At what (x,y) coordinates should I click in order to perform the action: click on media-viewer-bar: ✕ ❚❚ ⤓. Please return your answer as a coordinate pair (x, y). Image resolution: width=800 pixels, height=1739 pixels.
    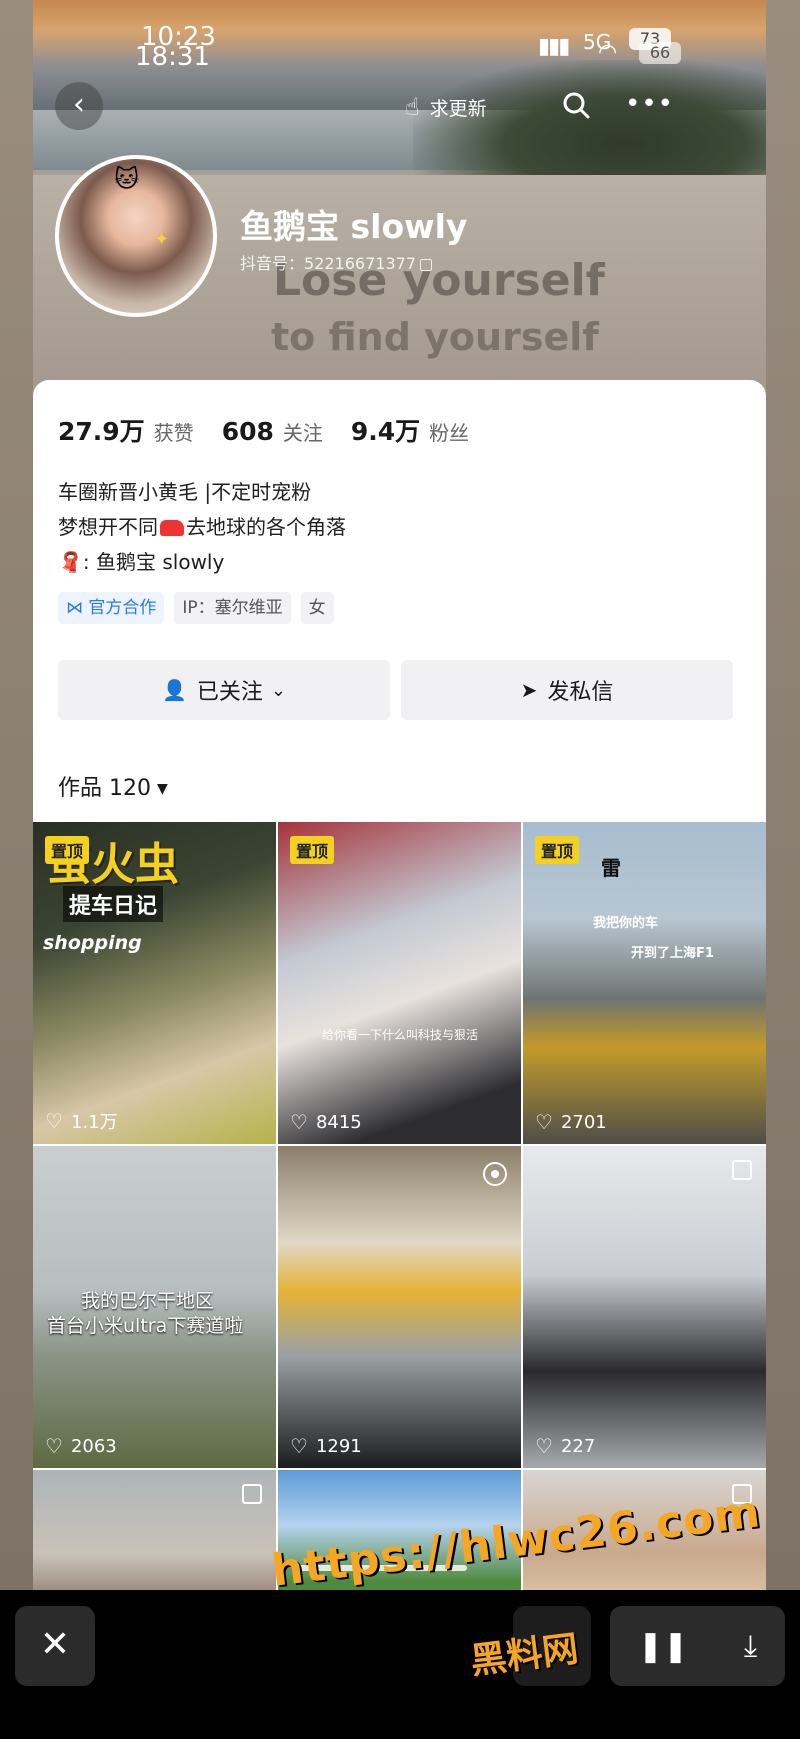
    Looking at the image, I should click on (400, 1664).